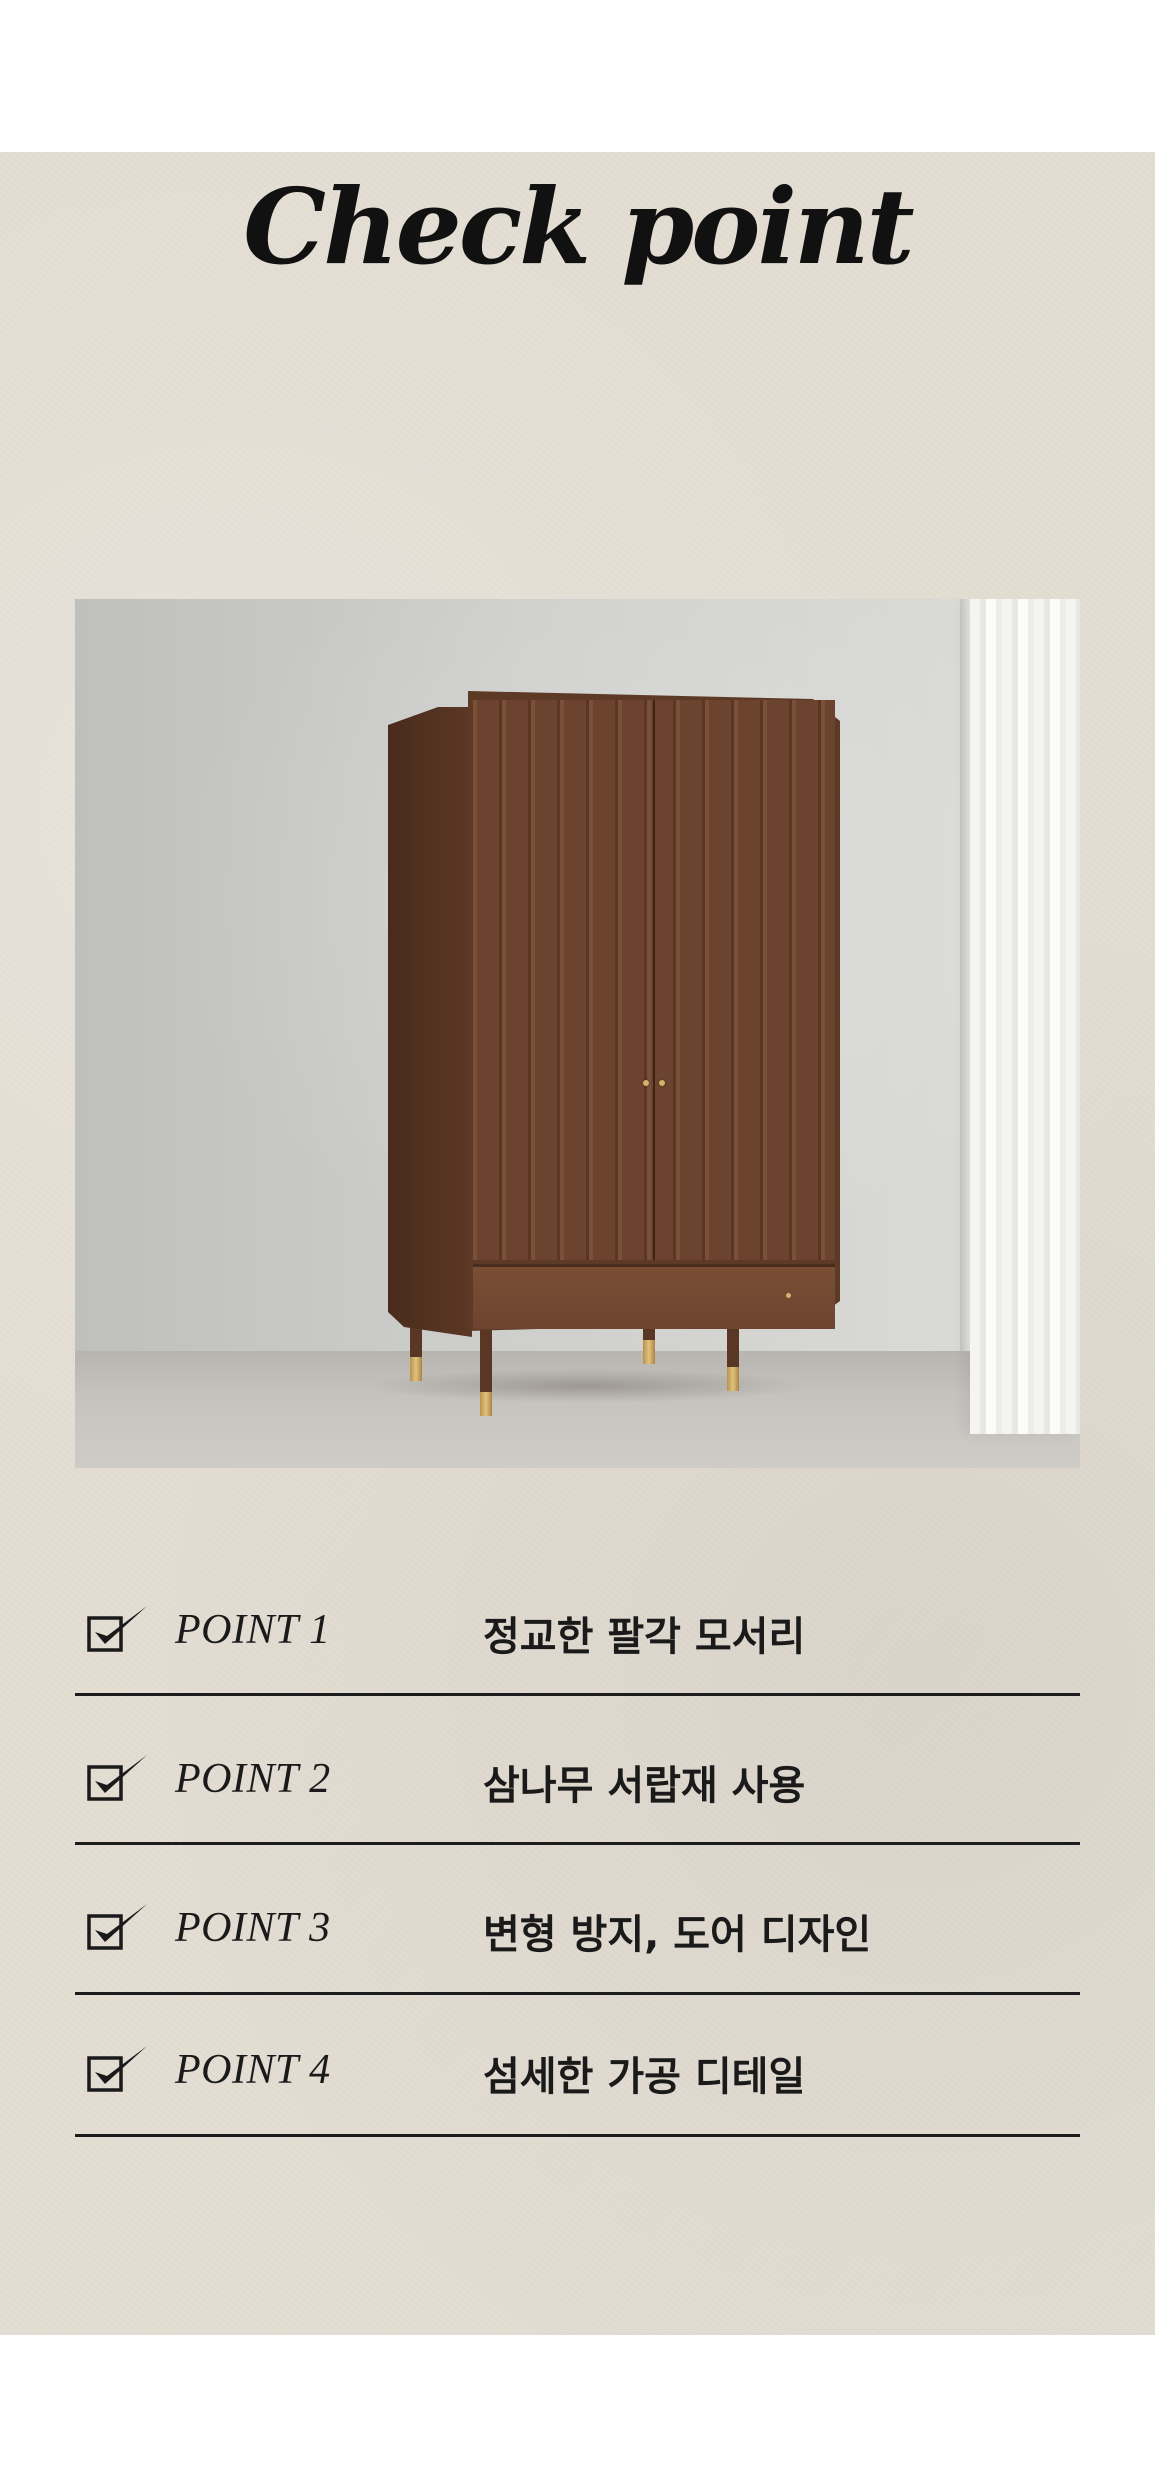 The image size is (1155, 2488). I want to click on check-point-3: POINT 3 변형 방지, 도어 디자인, so click(577, 1925).